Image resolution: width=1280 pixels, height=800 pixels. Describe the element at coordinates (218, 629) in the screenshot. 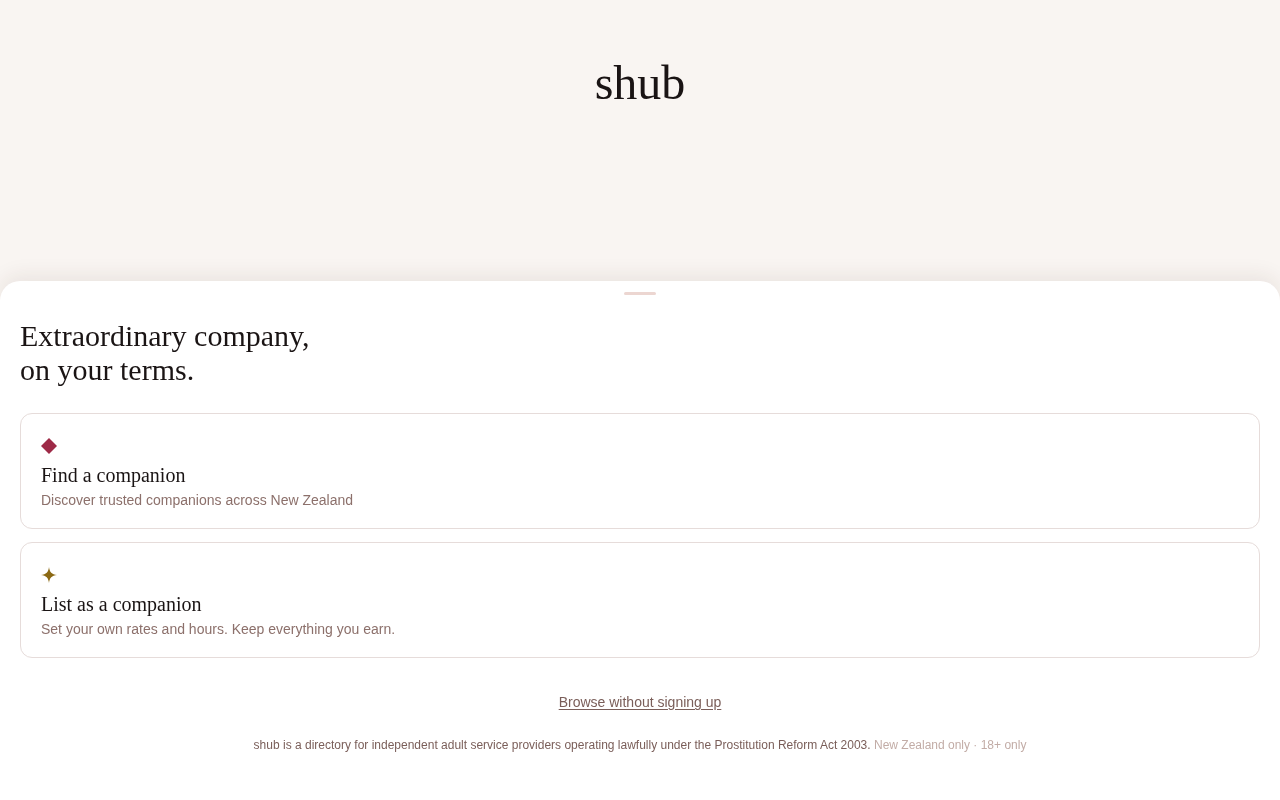

I see `option-description: Set your own rates and hours. Keep everything you earn.` at that location.